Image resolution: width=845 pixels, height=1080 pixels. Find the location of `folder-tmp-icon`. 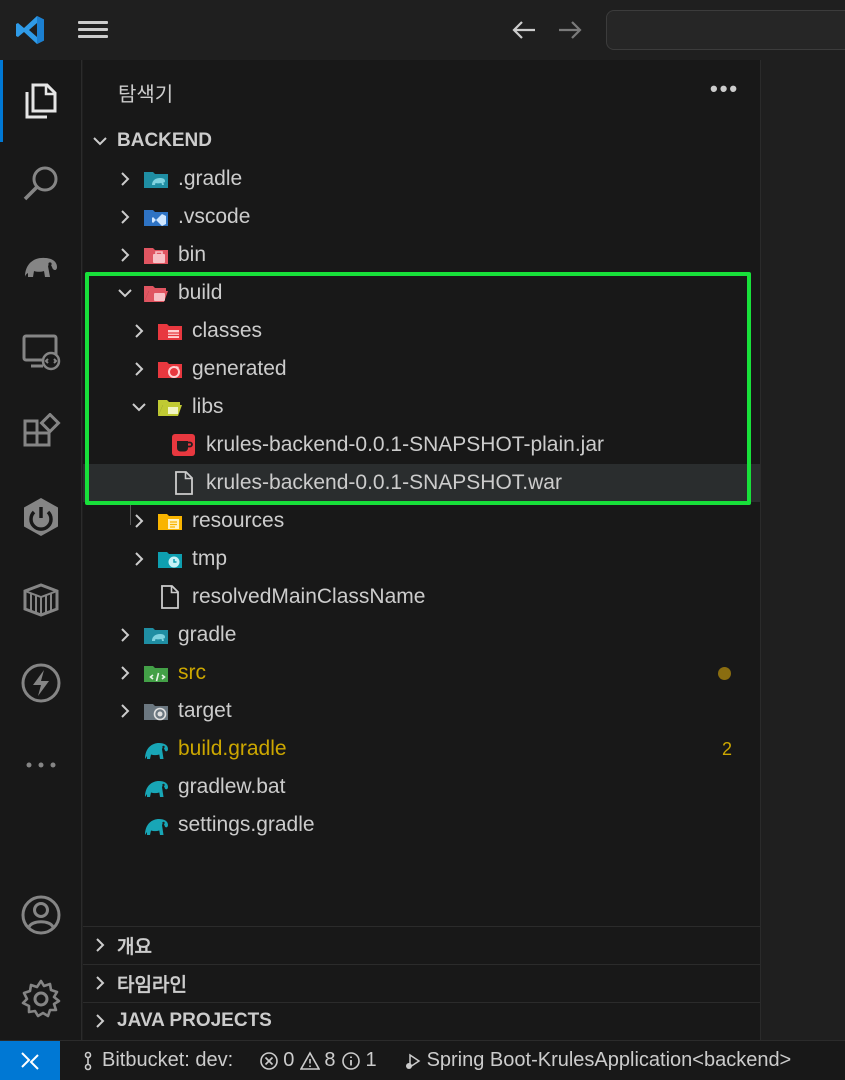

folder-tmp-icon is located at coordinates (170, 560).